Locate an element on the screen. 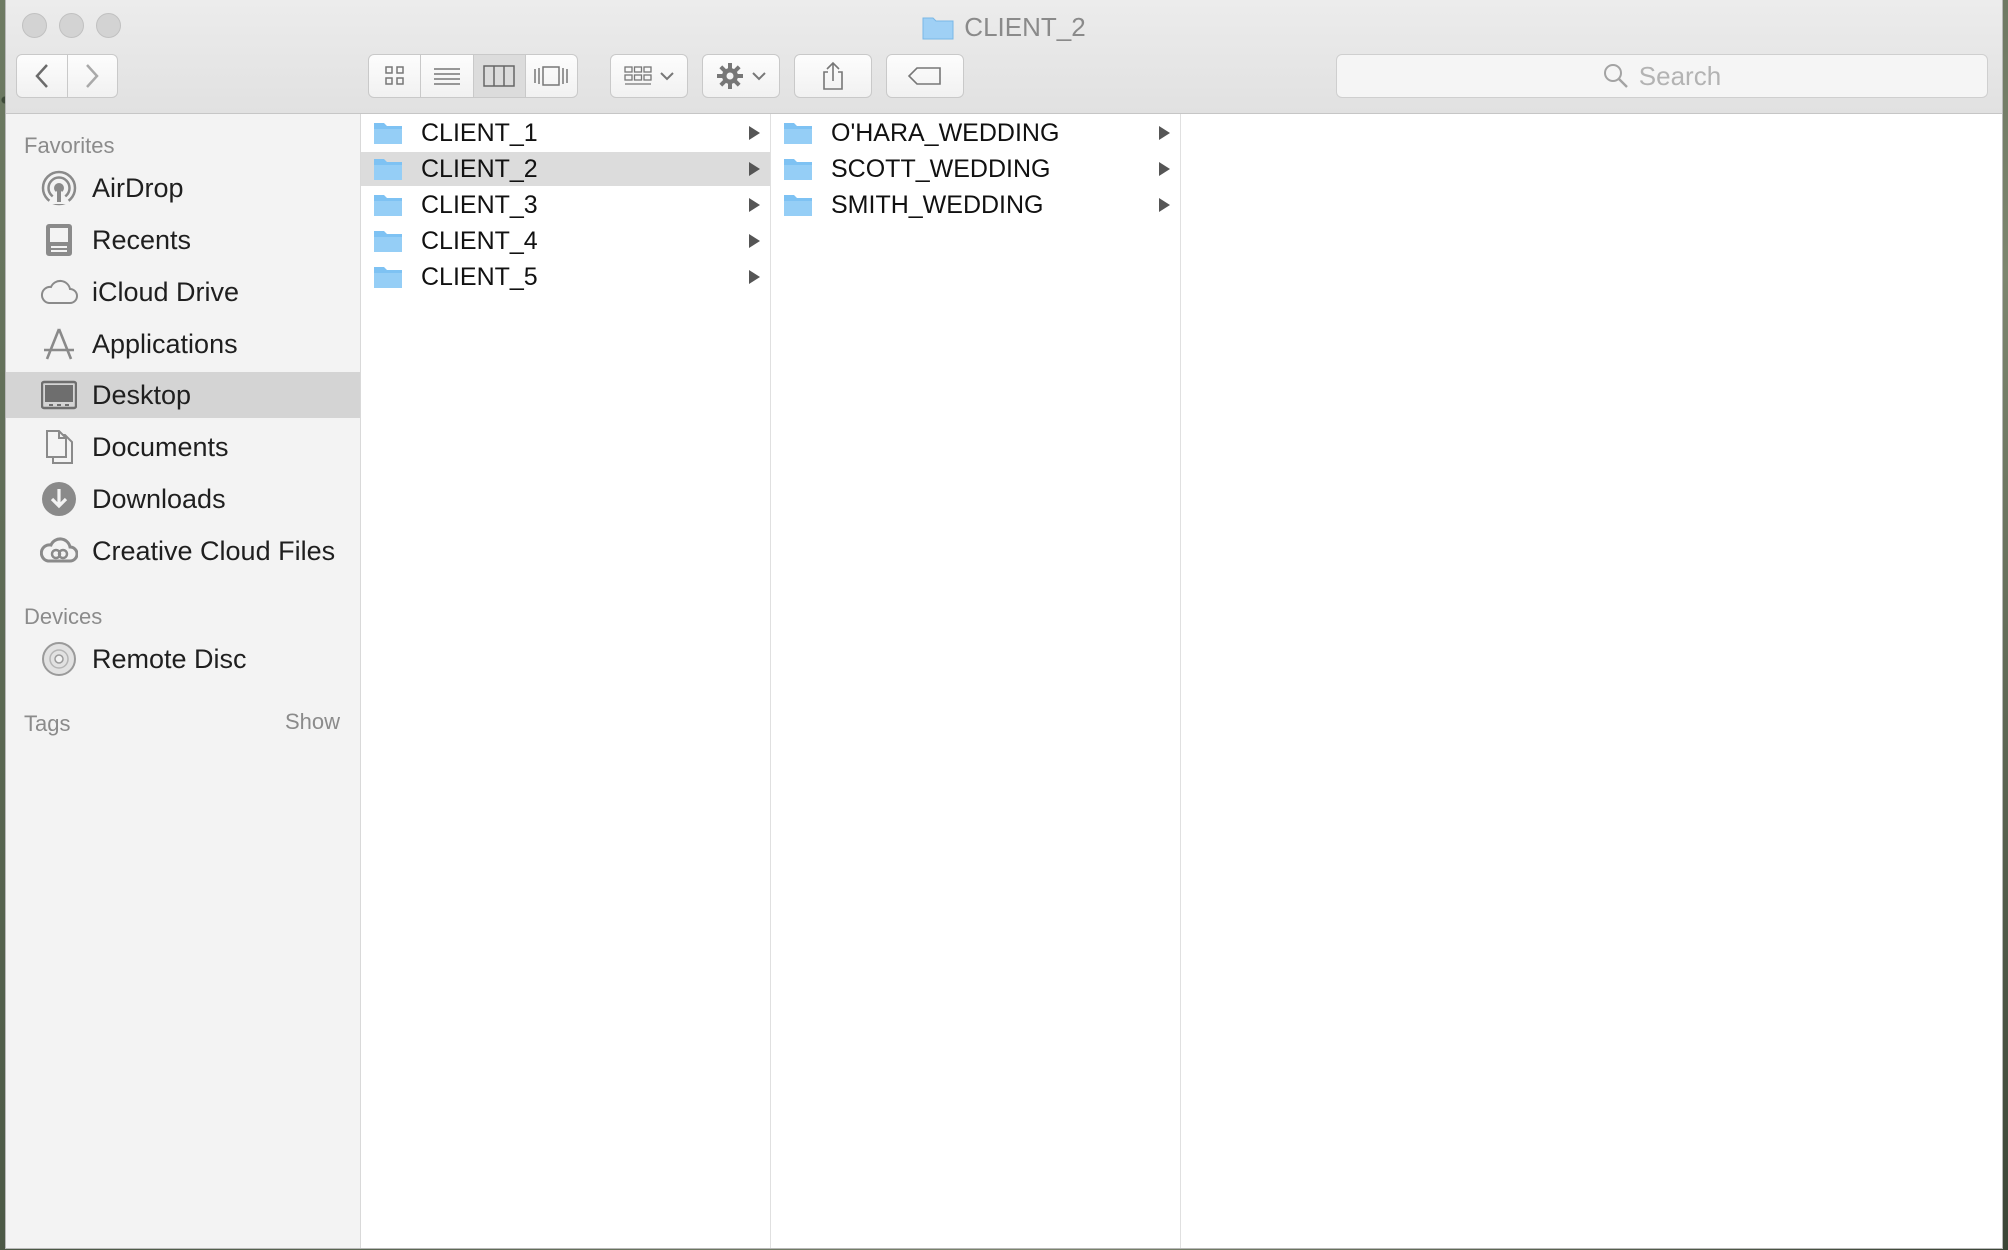  disc-icon is located at coordinates (59, 659).